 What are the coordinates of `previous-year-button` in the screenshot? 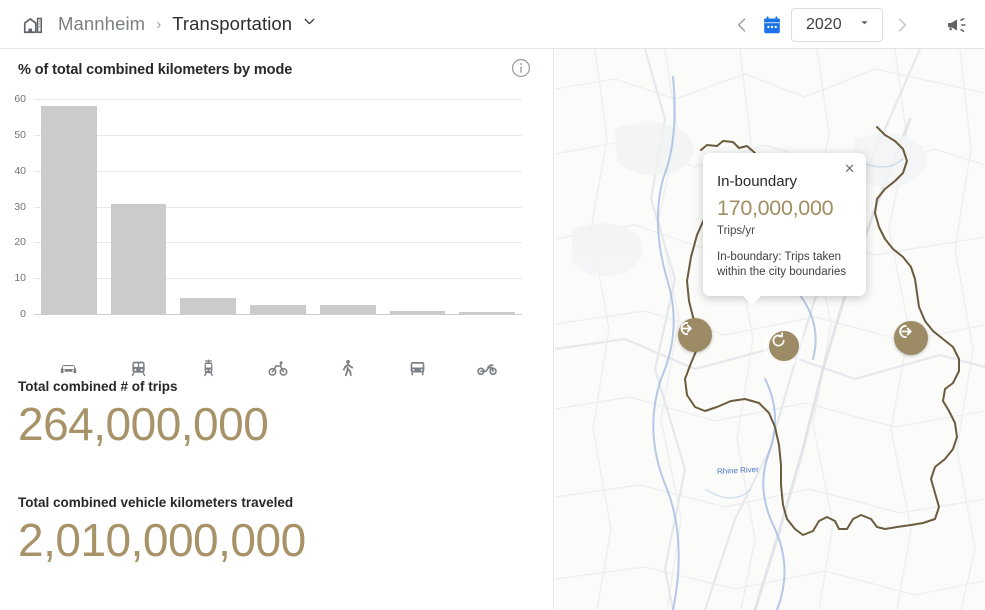 It's located at (742, 25).